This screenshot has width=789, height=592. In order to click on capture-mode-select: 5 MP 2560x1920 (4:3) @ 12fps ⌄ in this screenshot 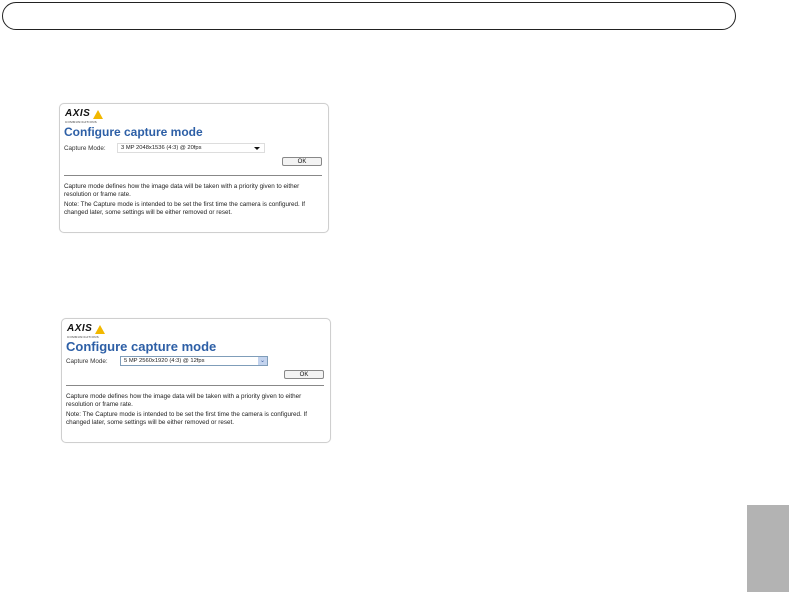, I will do `click(194, 361)`.